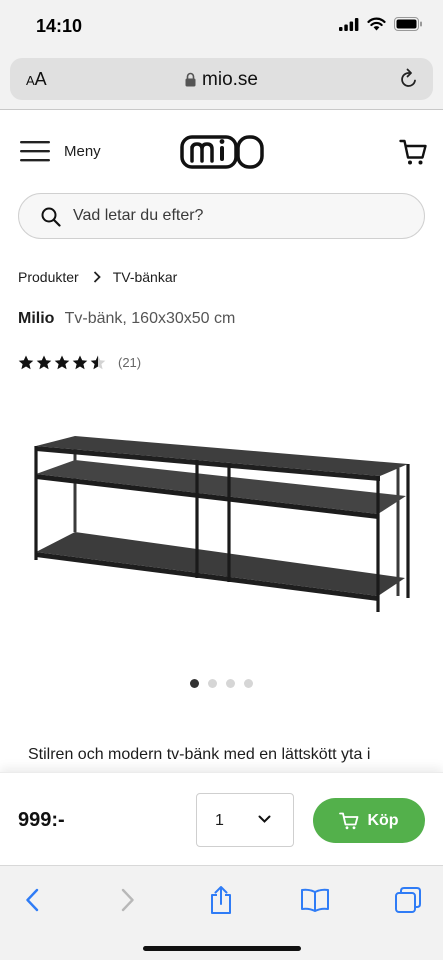 The height and width of the screenshot is (960, 443). What do you see at coordinates (41, 820) in the screenshot?
I see `product-price: 999:-` at bounding box center [41, 820].